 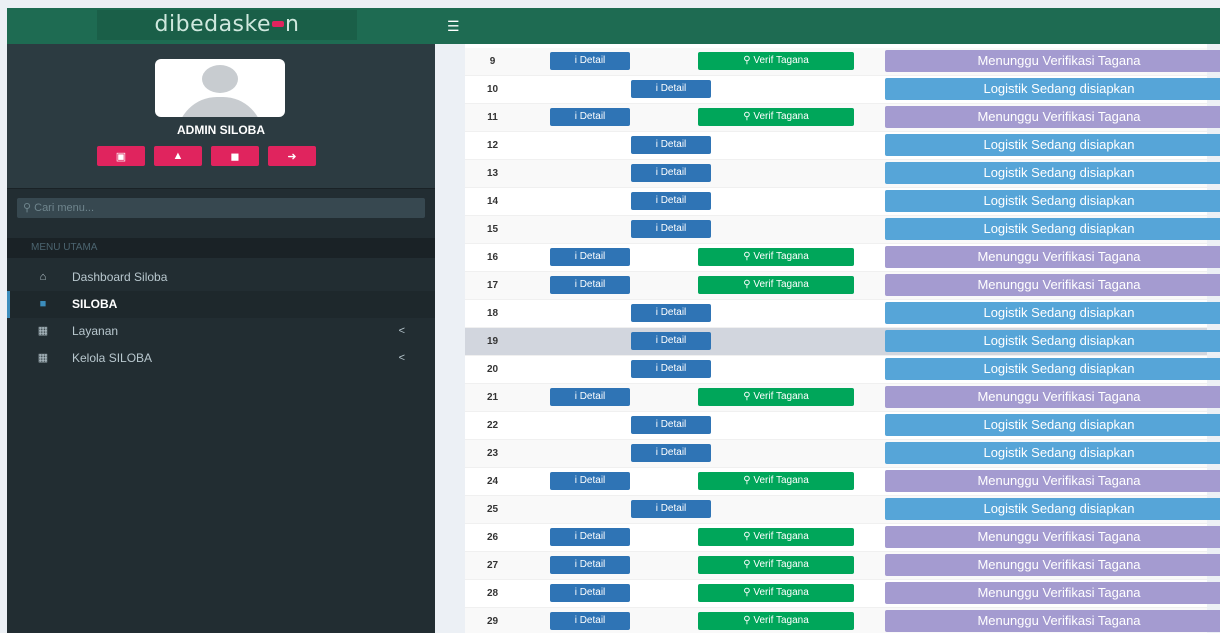 I want to click on sidebar-item-layanan: ▦ Layanan <, so click(x=221, y=331).